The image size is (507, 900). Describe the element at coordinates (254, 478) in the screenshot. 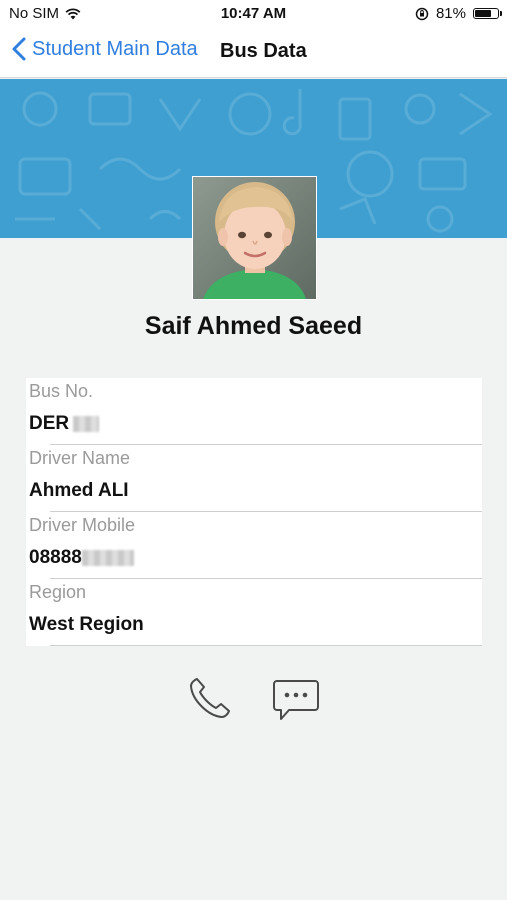

I see `driver-name-row: Driver Name Ahmed ALI` at that location.